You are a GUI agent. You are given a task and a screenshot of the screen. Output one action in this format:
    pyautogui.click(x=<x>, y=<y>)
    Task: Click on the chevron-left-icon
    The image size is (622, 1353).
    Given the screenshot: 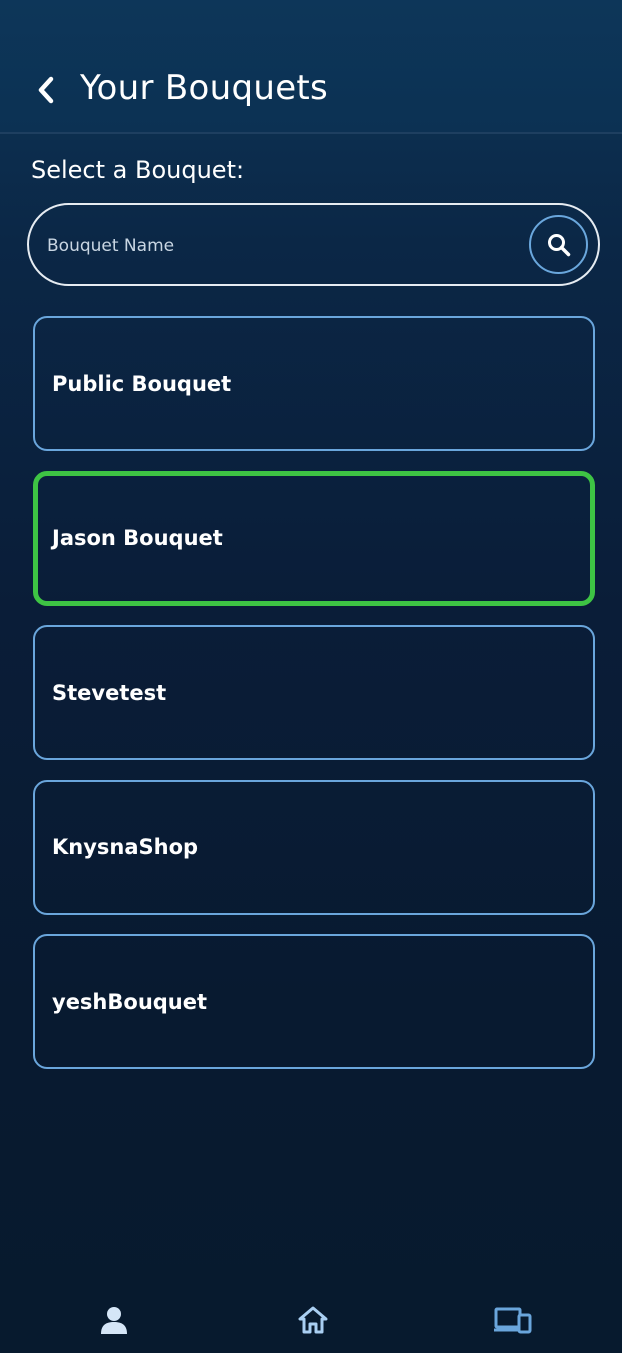 What is the action you would take?
    pyautogui.click(x=46, y=90)
    